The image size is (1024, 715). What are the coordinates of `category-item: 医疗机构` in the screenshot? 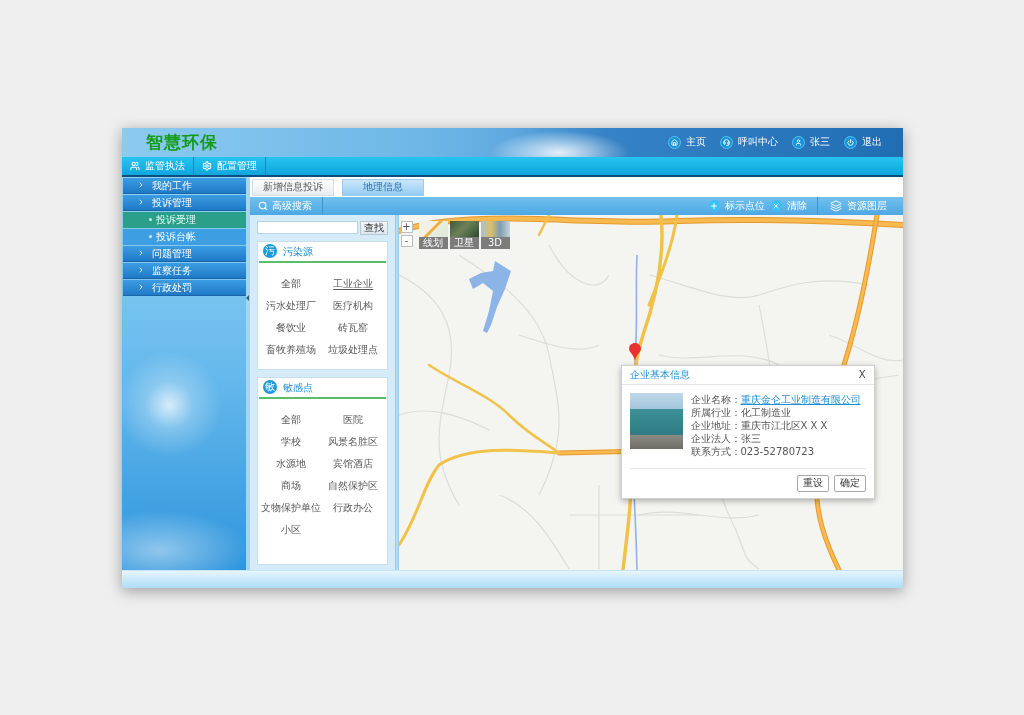 It's located at (353, 305).